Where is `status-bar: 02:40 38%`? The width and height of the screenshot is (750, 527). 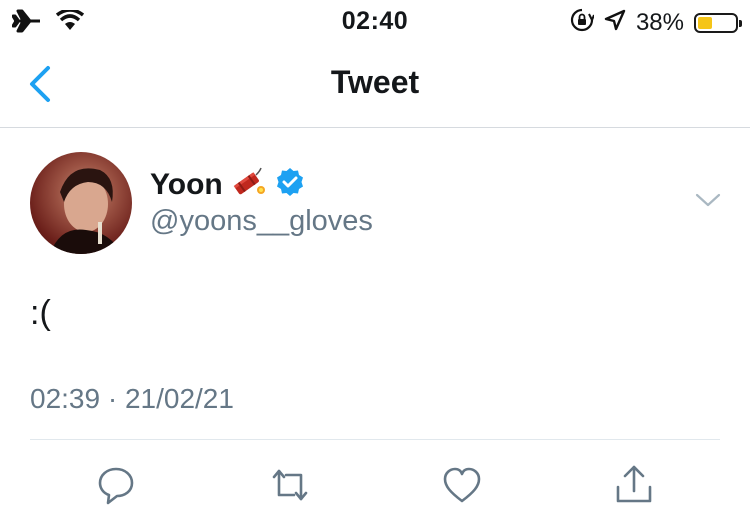
status-bar: 02:40 38% is located at coordinates (375, 20).